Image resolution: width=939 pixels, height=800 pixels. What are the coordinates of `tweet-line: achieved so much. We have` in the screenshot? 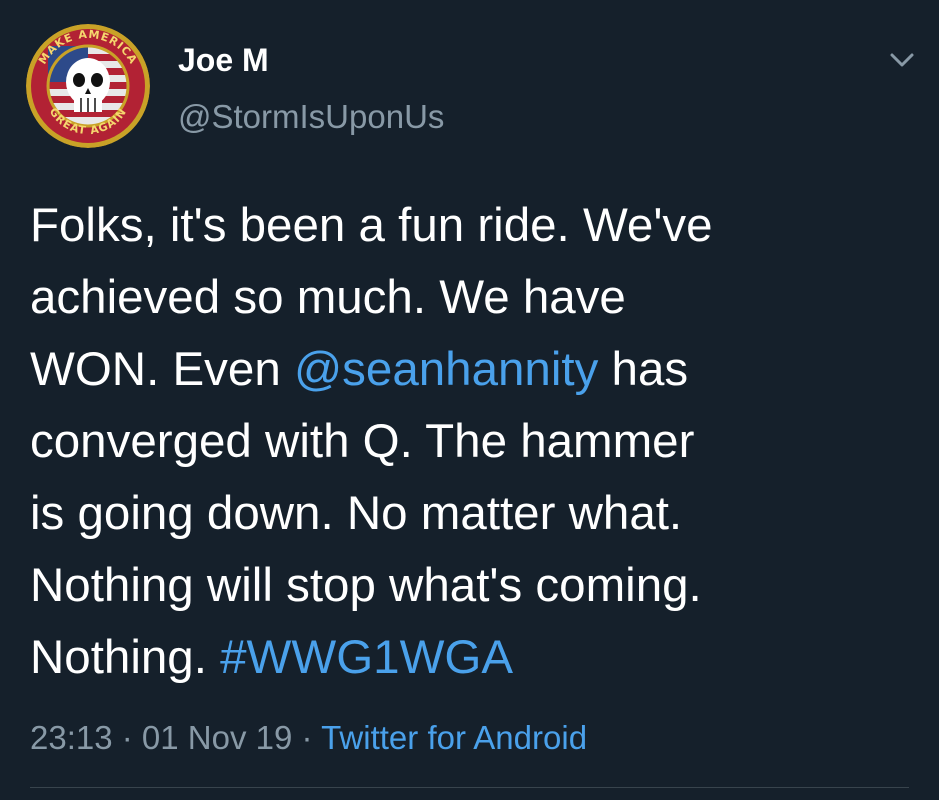 It's located at (328, 297).